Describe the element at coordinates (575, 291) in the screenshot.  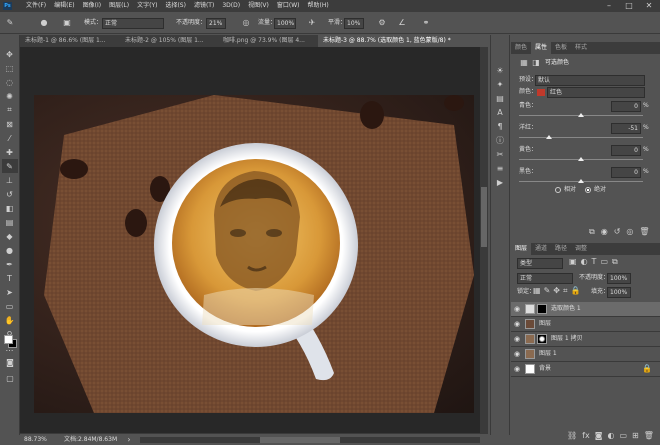
I see `lock-all-icon: 🔒` at that location.